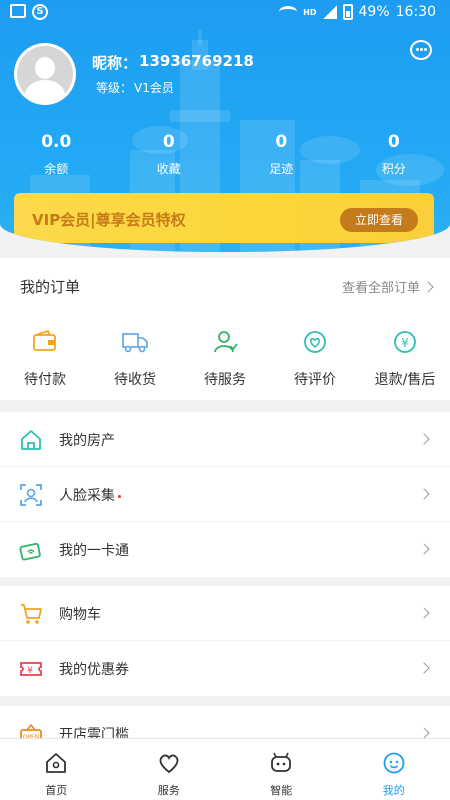 The width and height of the screenshot is (450, 800). What do you see at coordinates (87, 441) in the screenshot?
I see `menu-item-label: 我的房产` at bounding box center [87, 441].